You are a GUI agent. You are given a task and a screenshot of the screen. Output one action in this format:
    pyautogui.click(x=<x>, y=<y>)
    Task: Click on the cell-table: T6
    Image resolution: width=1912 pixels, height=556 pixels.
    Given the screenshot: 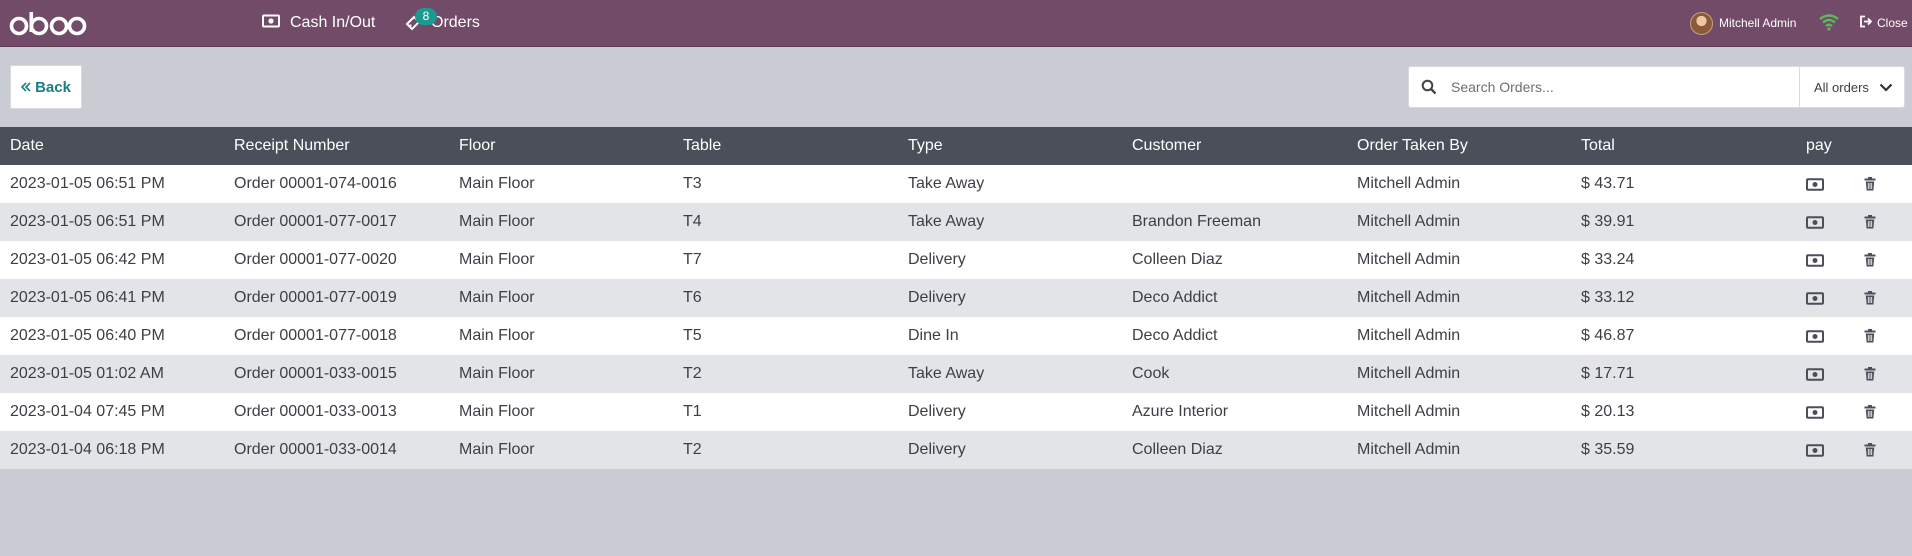 What is the action you would take?
    pyautogui.click(x=692, y=297)
    